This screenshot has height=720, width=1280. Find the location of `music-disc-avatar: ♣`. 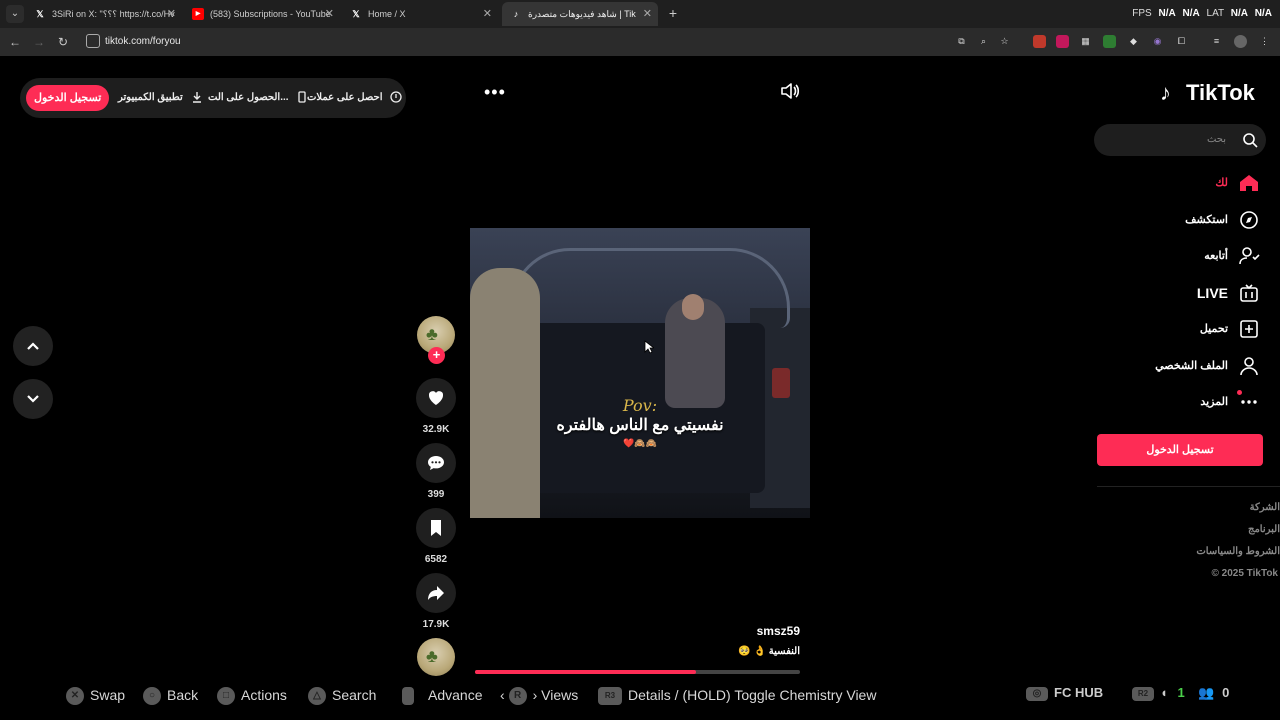

music-disc-avatar: ♣ is located at coordinates (436, 657).